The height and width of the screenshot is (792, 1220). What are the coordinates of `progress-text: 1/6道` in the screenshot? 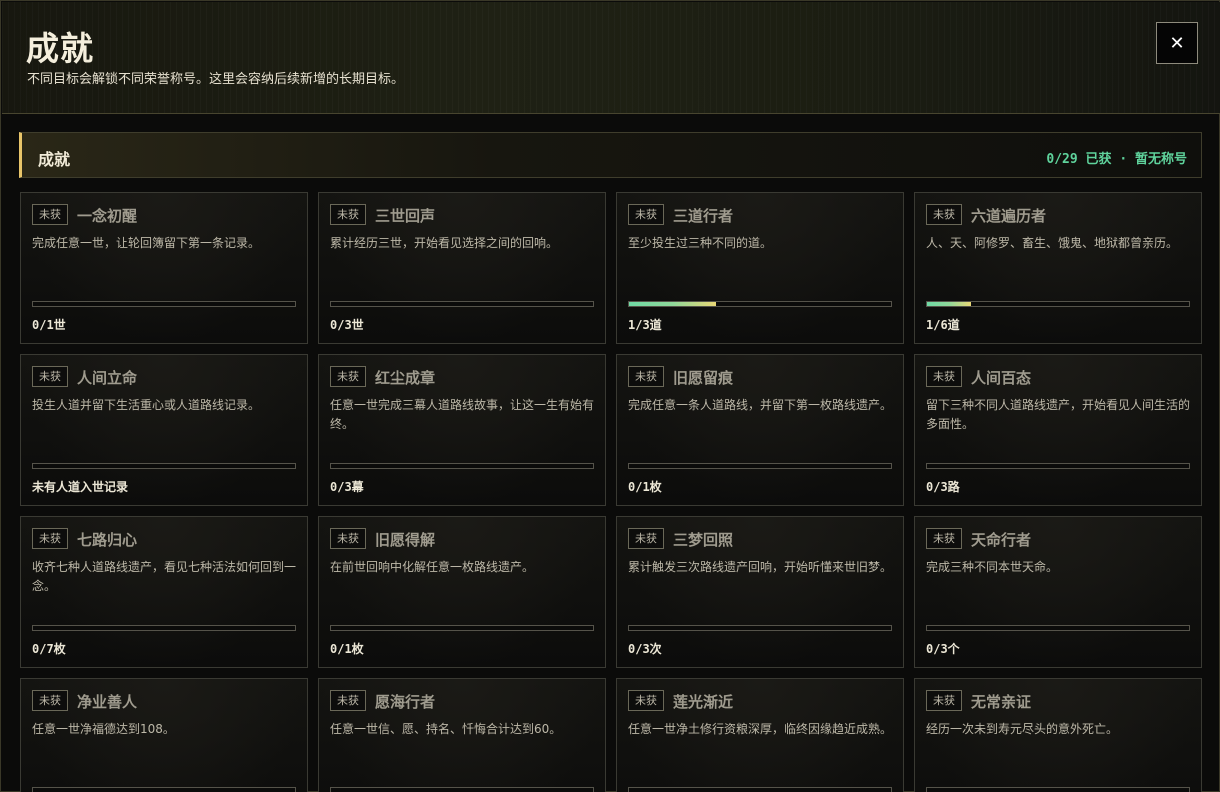 It's located at (943, 325).